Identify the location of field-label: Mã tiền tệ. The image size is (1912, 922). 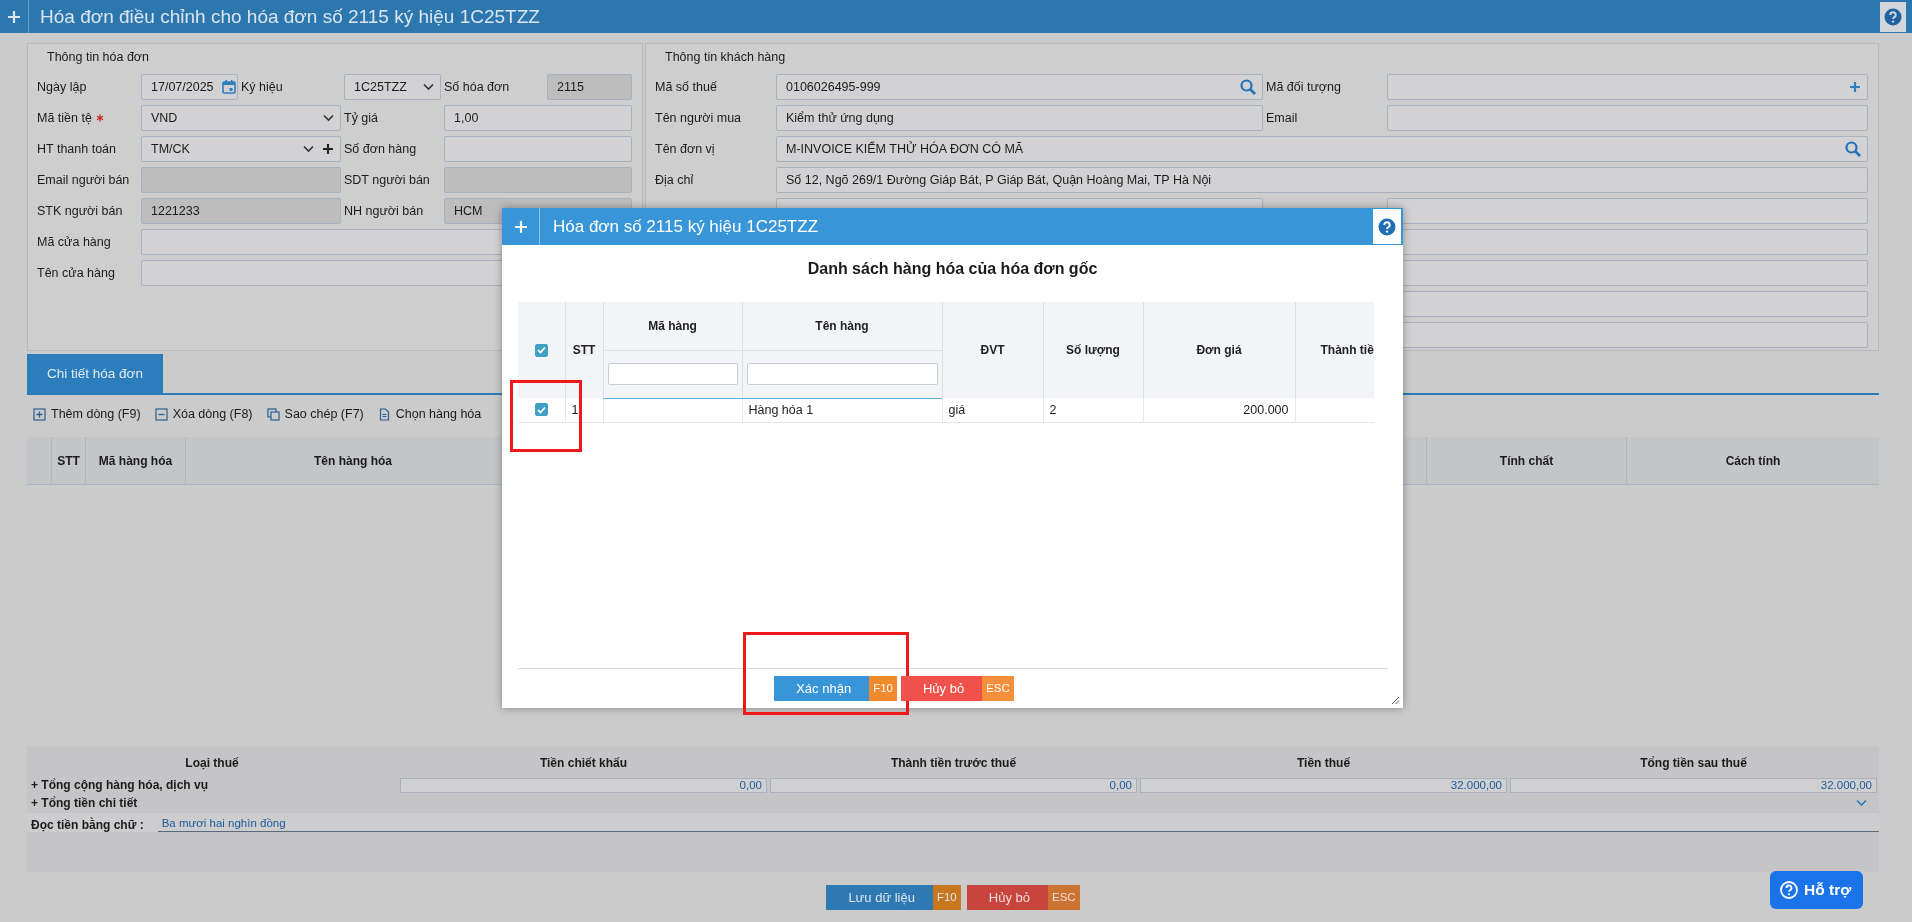
(64, 118).